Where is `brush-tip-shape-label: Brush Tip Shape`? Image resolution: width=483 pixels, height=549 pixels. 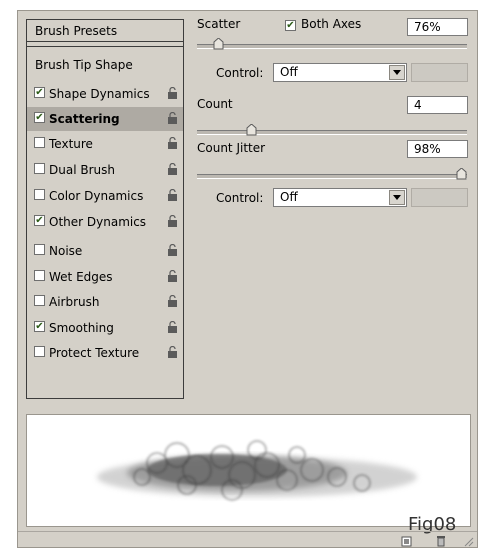
brush-tip-shape-label: Brush Tip Shape is located at coordinates (84, 65).